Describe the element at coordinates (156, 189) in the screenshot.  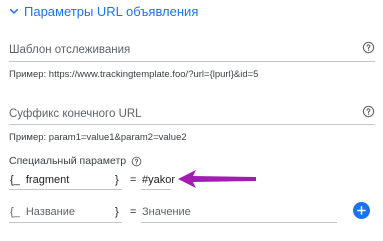
I see `param-value-underline` at that location.